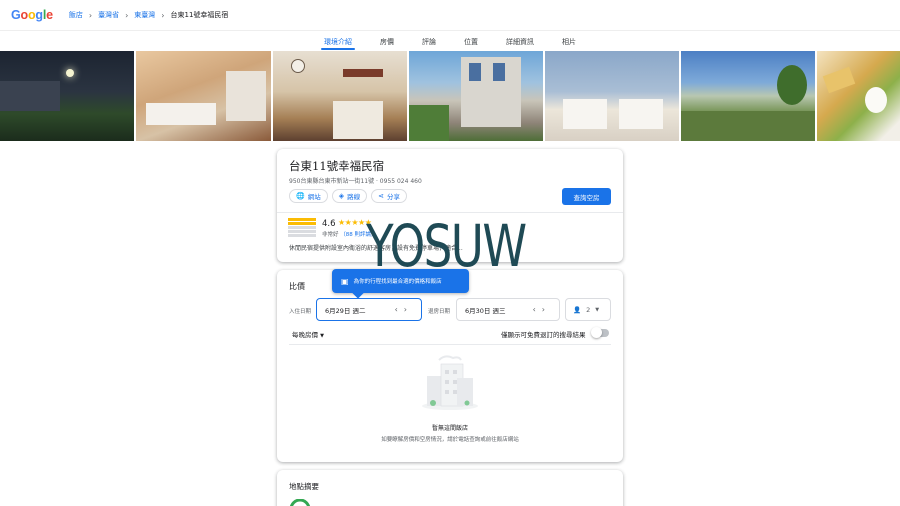 Image resolution: width=900 pixels, height=506 pixels. Describe the element at coordinates (450, 344) in the screenshot. I see `divider` at that location.